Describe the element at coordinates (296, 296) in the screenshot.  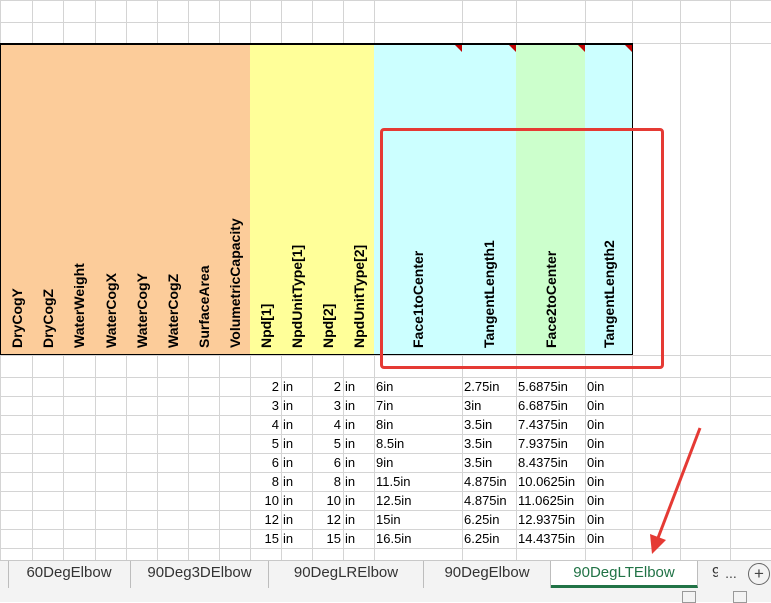
I see `column-header-text: NpdUnitType[1]` at that location.